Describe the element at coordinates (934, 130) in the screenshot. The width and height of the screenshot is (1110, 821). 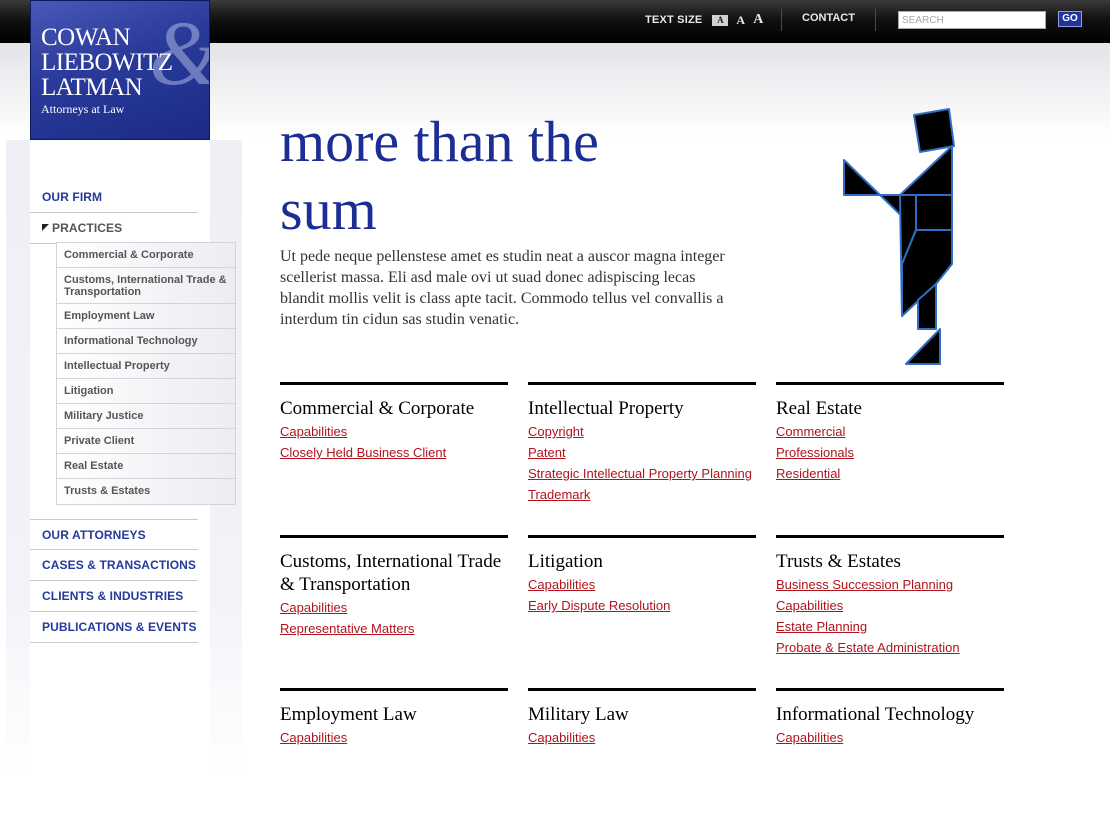
I see `tangram-head` at that location.